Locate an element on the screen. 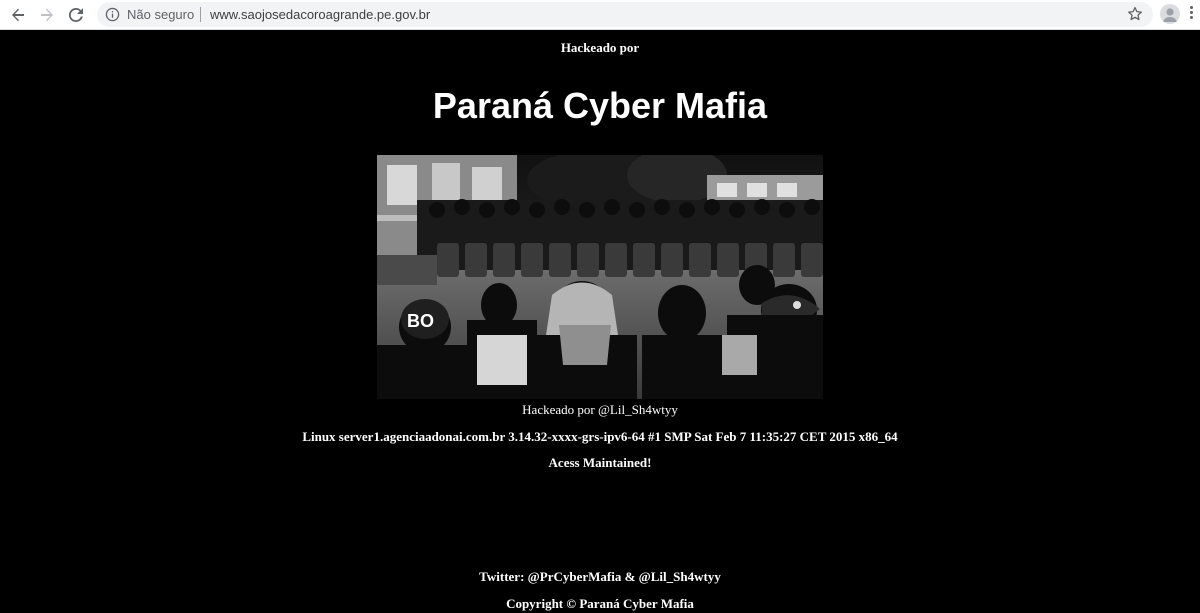 Image resolution: width=1200 pixels, height=613 pixels. twitter-handles: Twitter: @PrCyberMafia & @Lil_Sh4wtyy is located at coordinates (600, 576).